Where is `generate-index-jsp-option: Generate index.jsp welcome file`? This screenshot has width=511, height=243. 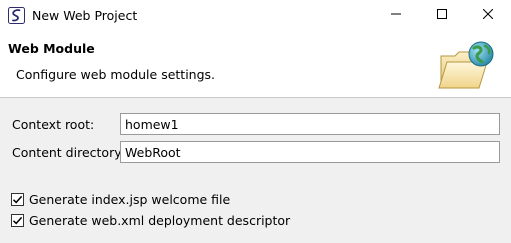
generate-index-jsp-option: Generate index.jsp welcome file is located at coordinates (120, 199).